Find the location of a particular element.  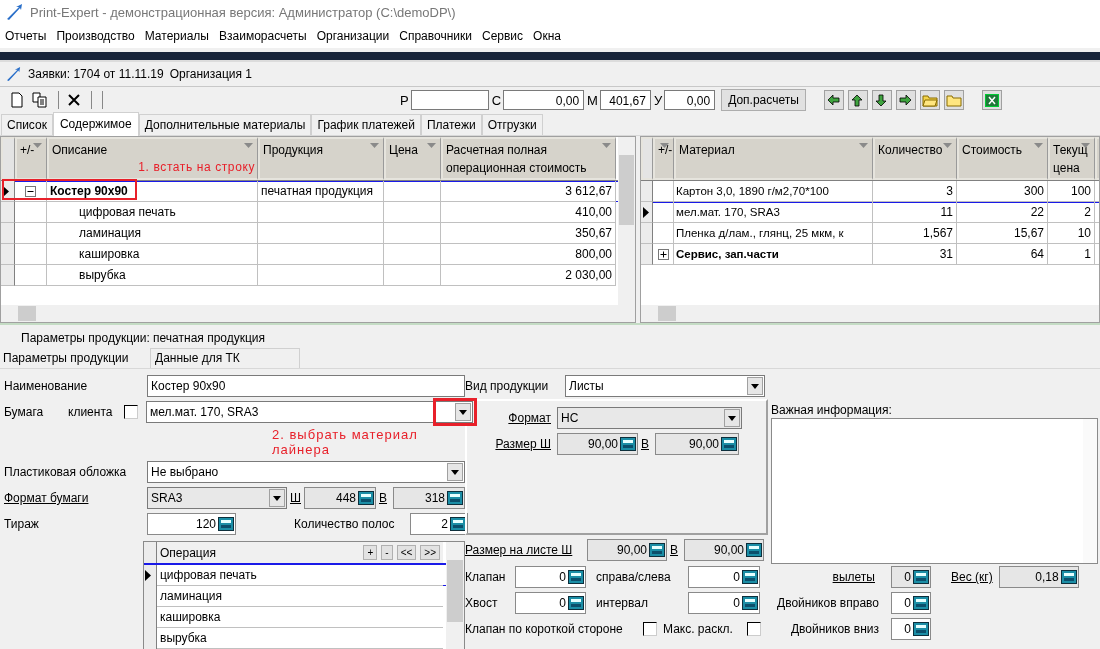

link: Размер на листе Ш is located at coordinates (526, 550).